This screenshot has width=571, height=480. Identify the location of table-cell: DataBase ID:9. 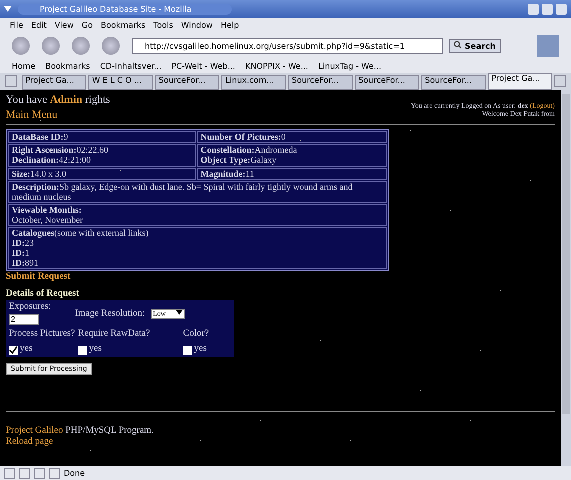
(102, 137).